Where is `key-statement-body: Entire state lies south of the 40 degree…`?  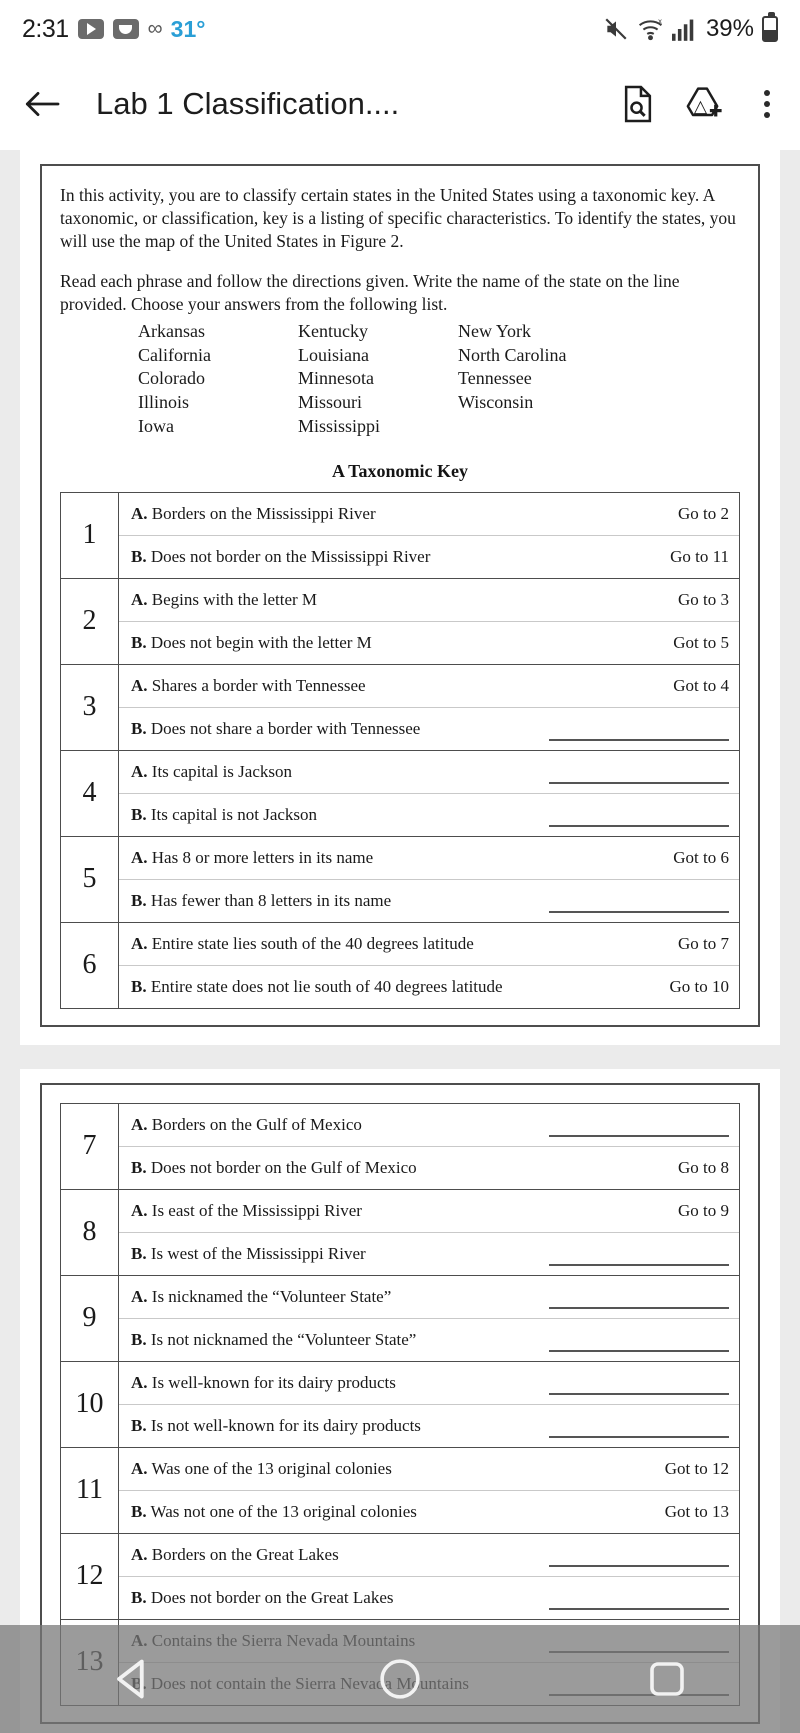
key-statement-body: Entire state lies south of the 40 degree… is located at coordinates (310, 943).